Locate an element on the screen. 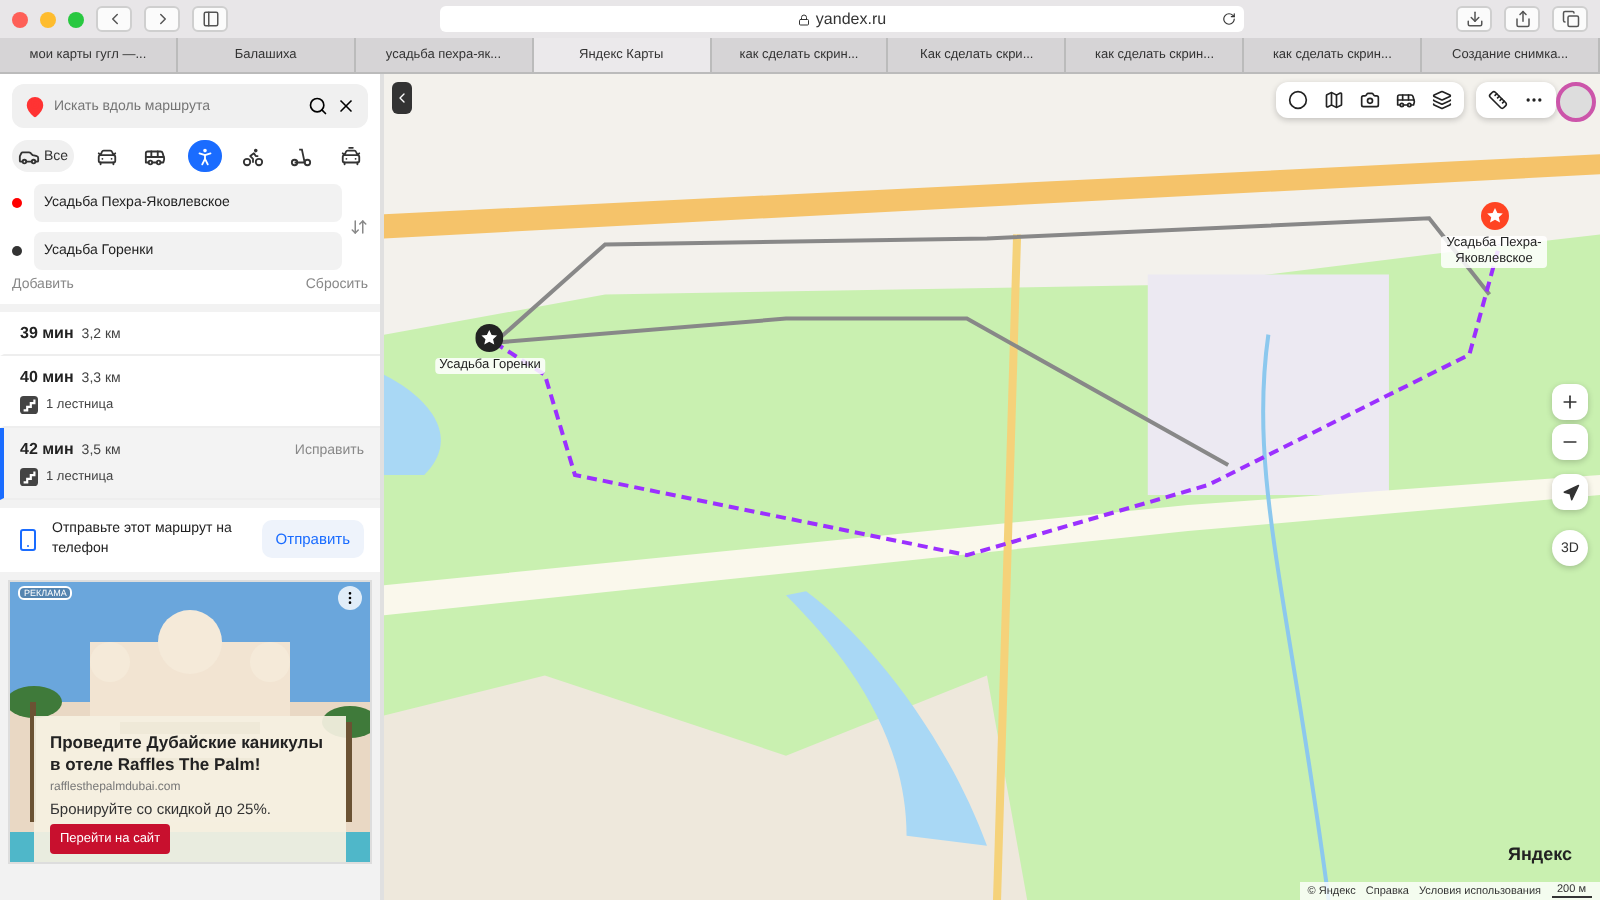 The height and width of the screenshot is (900, 1600). ad-title: Проведите Дубайские каникулы в отеле Raffles The Palm! is located at coordinates (187, 753).